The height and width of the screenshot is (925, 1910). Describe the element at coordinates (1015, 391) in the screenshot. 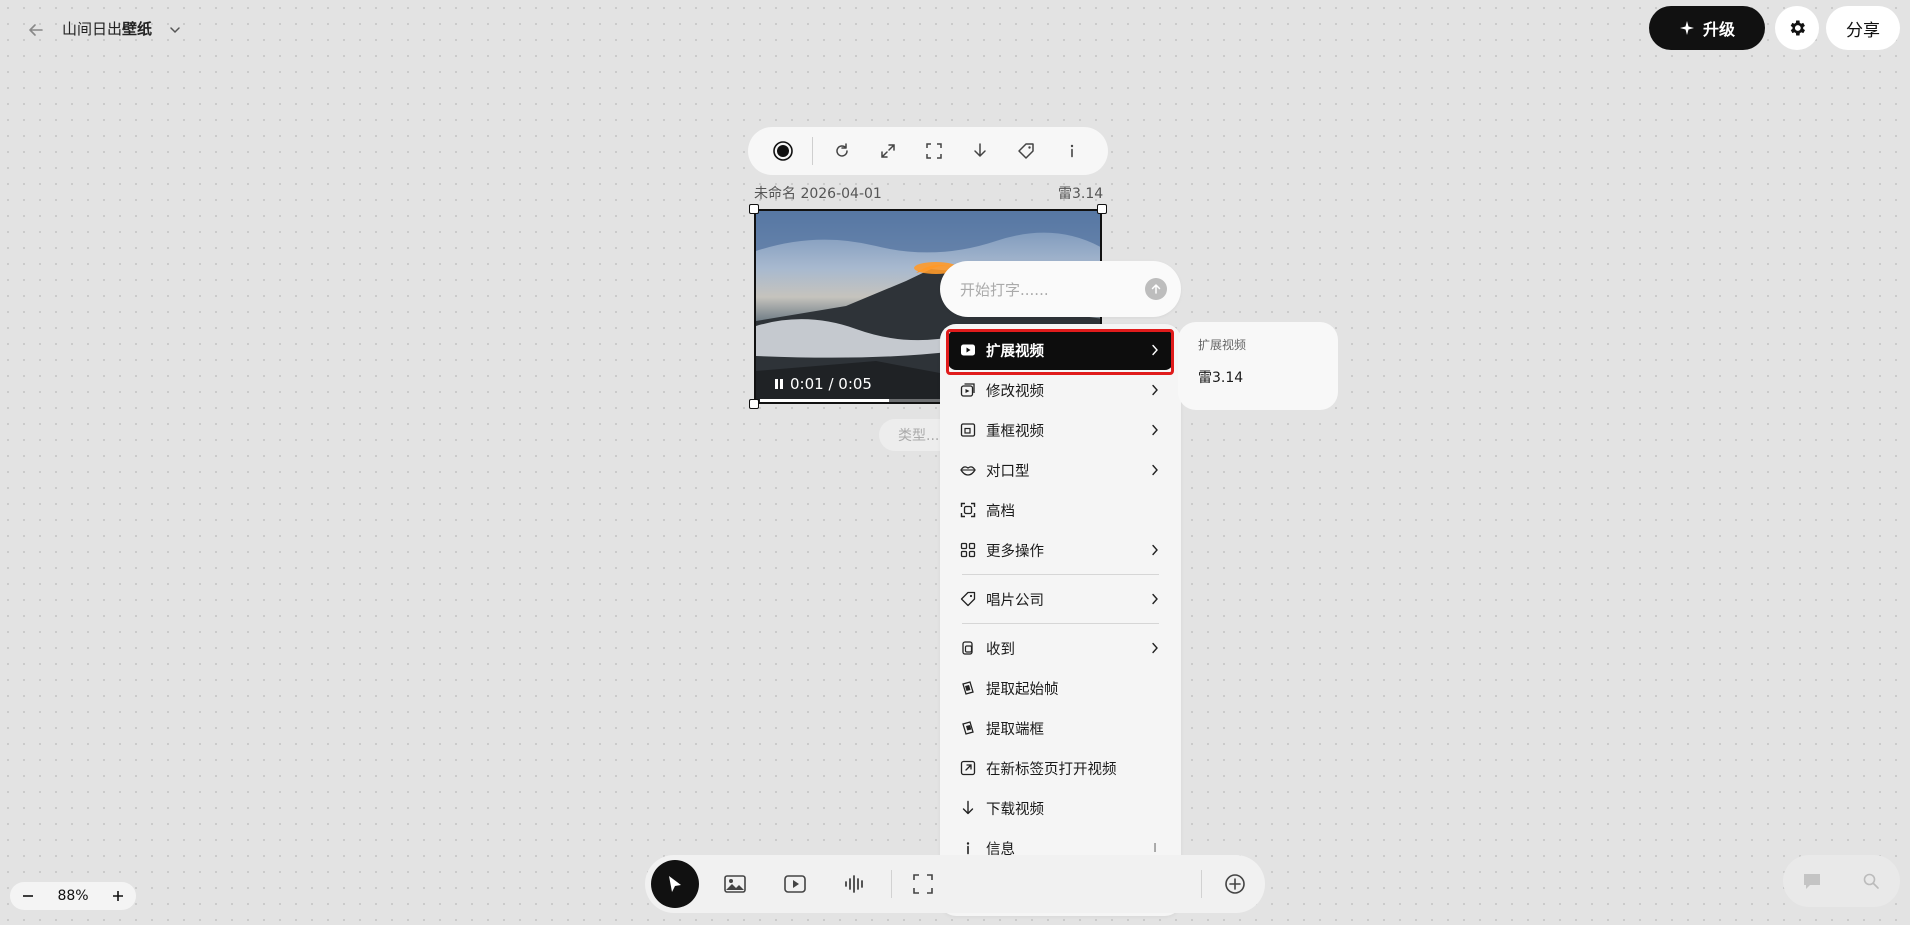

I see `menu-item-label: 修改视频` at that location.